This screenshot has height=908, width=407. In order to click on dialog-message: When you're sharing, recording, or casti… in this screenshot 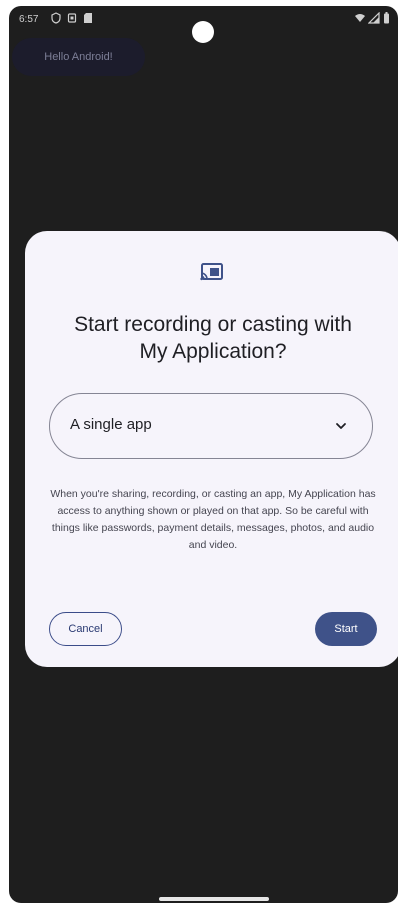, I will do `click(213, 519)`.